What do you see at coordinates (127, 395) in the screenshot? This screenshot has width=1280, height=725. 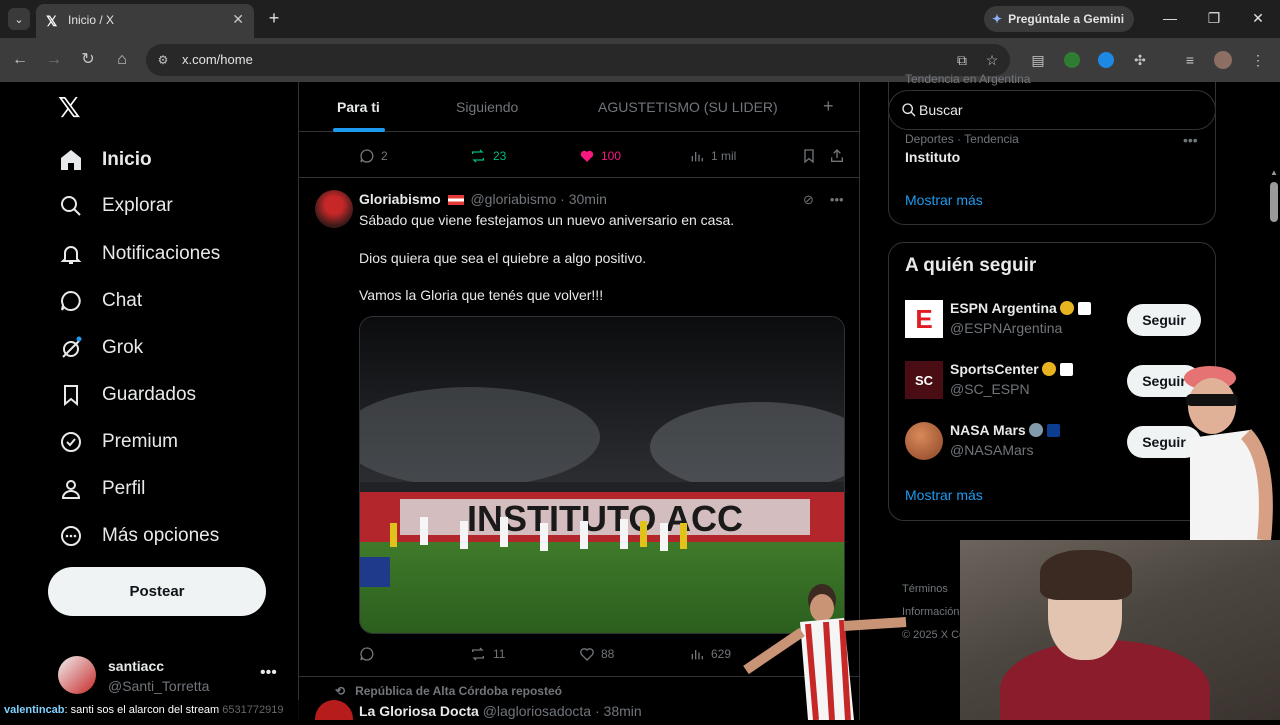 I see `nav-item-guardados: Guardados` at bounding box center [127, 395].